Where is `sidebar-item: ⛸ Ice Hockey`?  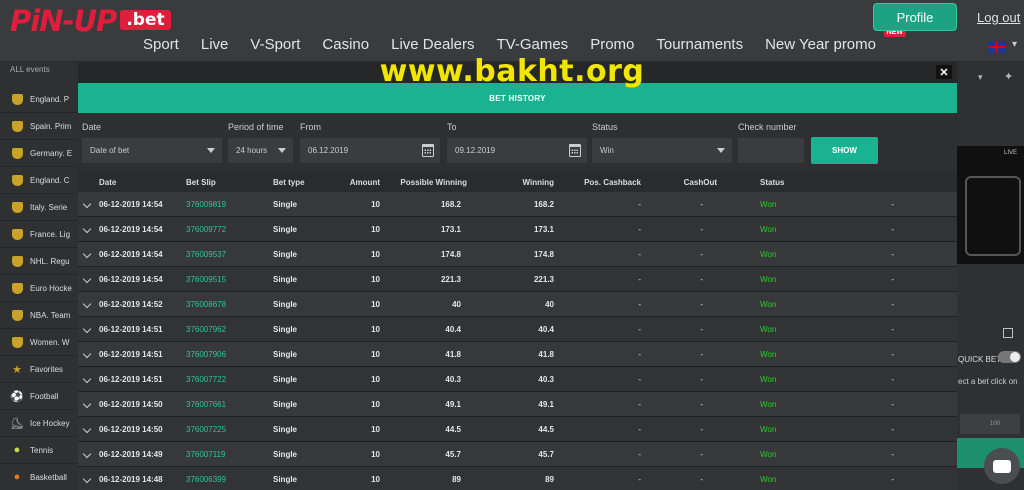 sidebar-item: ⛸ Ice Hockey is located at coordinates (39, 423).